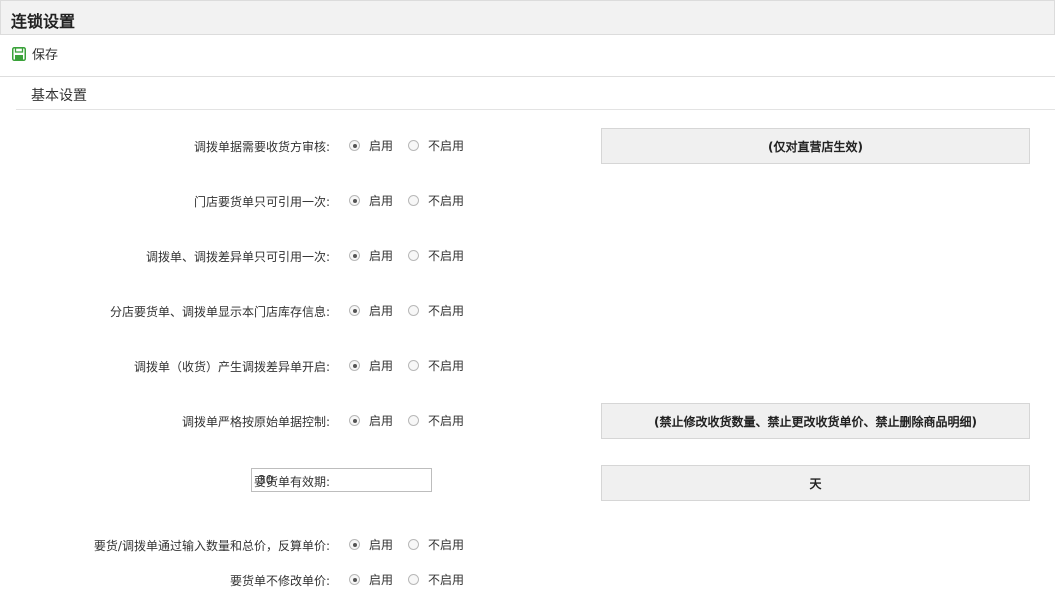 The image size is (1055, 593). Describe the element at coordinates (527, 310) in the screenshot. I see `setting-row-show-stock: 分店要货单、调拨单显示本门店库存信息: 启用 不启用` at that location.